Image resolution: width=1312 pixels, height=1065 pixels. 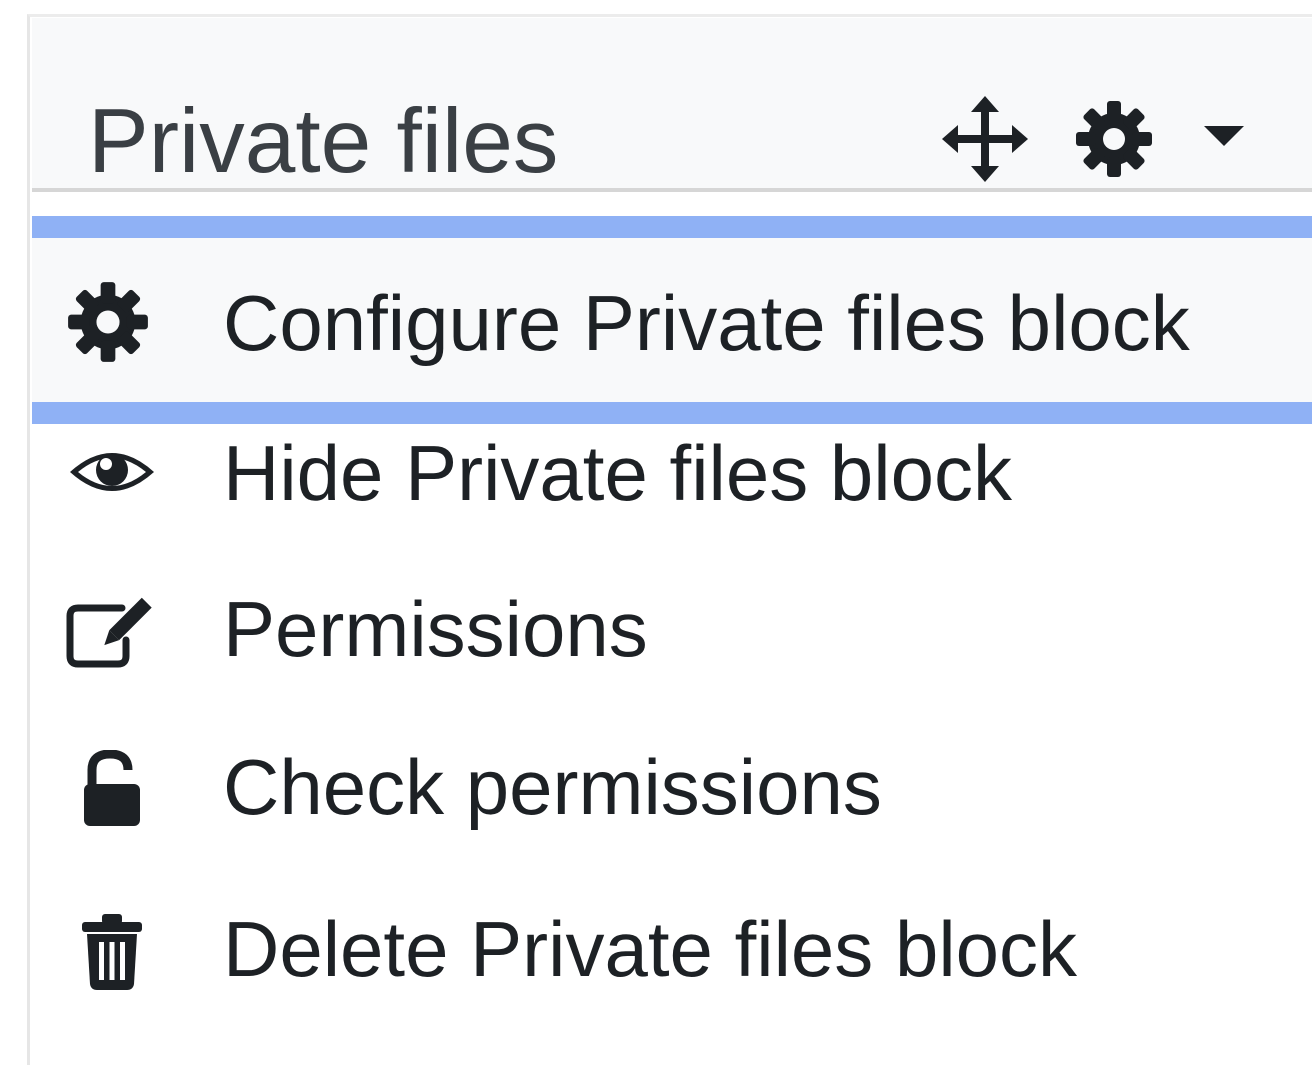 What do you see at coordinates (672, 657) in the screenshot?
I see `menu-item-permissions: Permissions` at bounding box center [672, 657].